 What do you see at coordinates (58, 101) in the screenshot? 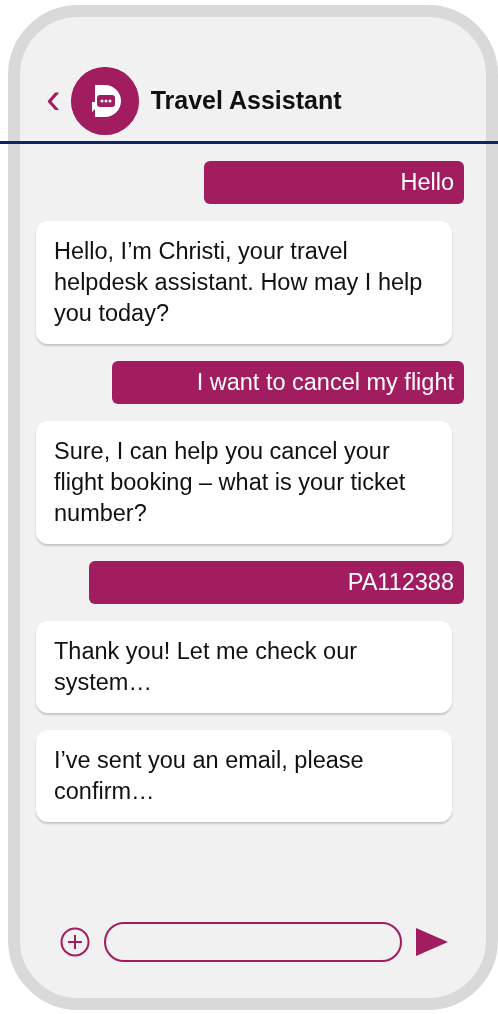
I see `back-button: ‹` at bounding box center [58, 101].